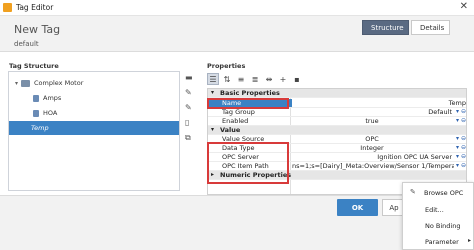 The width and height of the screenshot is (474, 250). I want to click on property-row-name: Name Temp, so click(337, 103).